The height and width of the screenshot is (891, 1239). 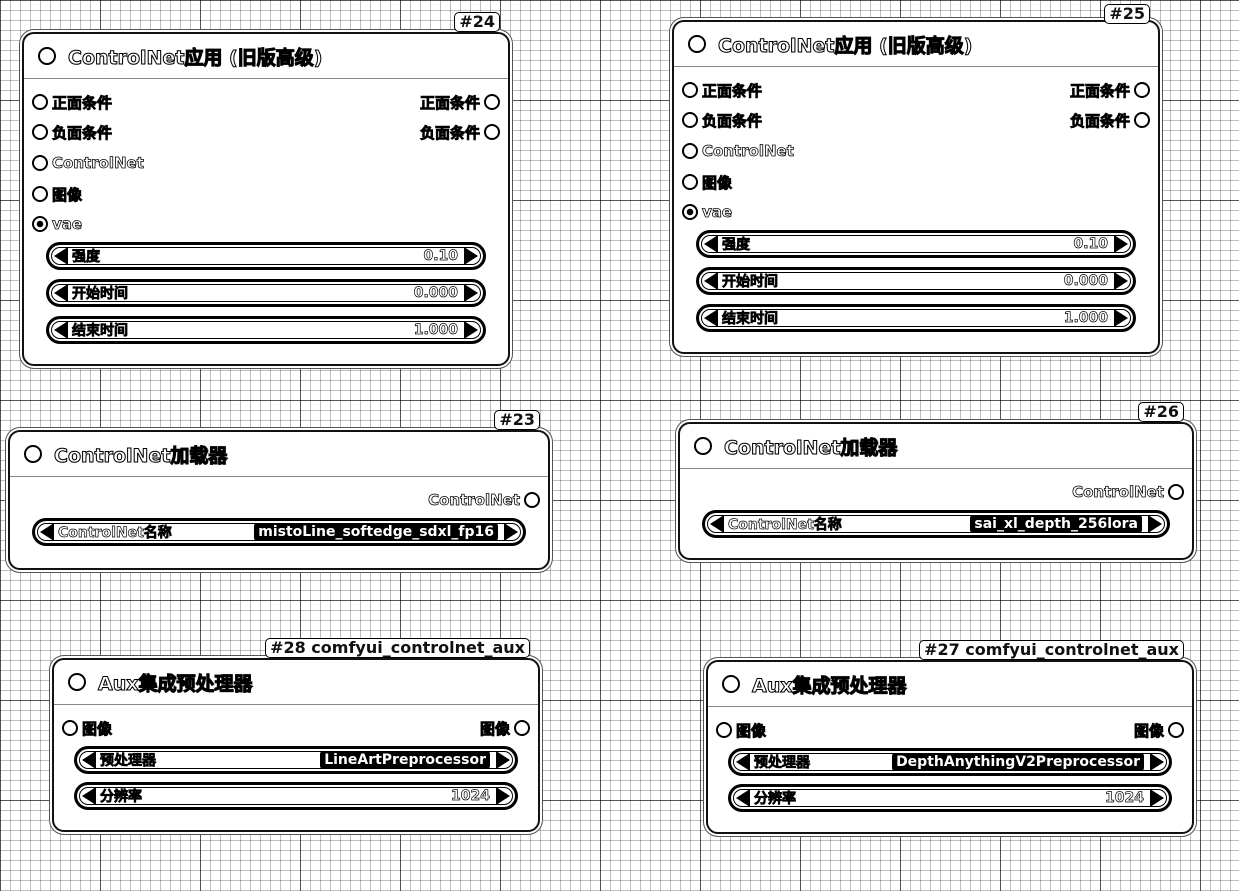 I want to click on widget-value: sai_xl_depth_256lora, so click(x=1056, y=524).